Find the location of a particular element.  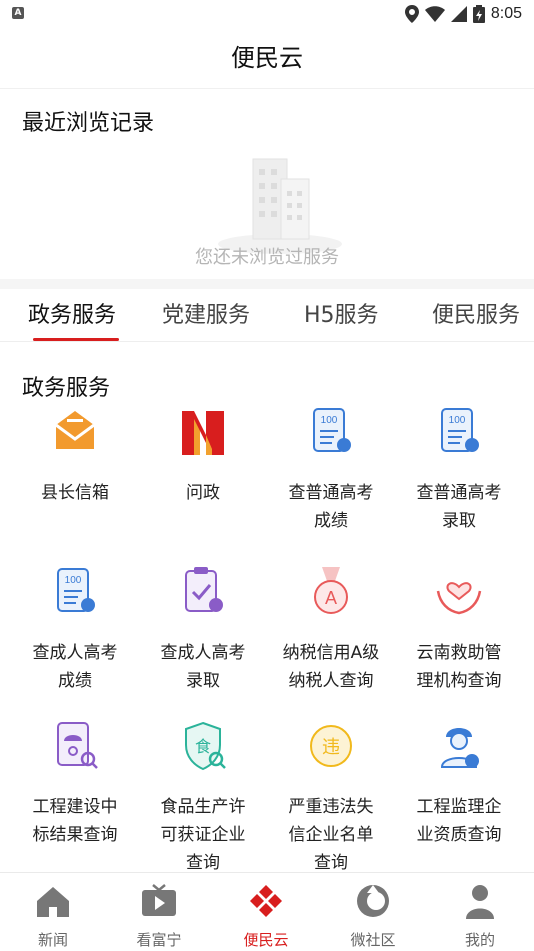

wifi-icon is located at coordinates (434, 14).